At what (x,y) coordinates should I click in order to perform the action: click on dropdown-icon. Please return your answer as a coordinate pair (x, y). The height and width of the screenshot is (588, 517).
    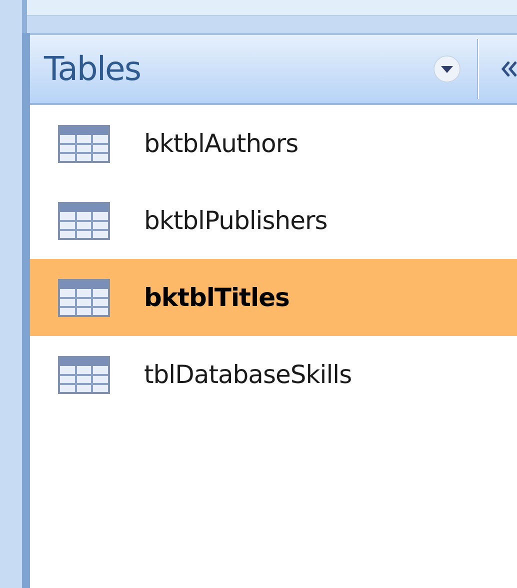
    Looking at the image, I should click on (447, 69).